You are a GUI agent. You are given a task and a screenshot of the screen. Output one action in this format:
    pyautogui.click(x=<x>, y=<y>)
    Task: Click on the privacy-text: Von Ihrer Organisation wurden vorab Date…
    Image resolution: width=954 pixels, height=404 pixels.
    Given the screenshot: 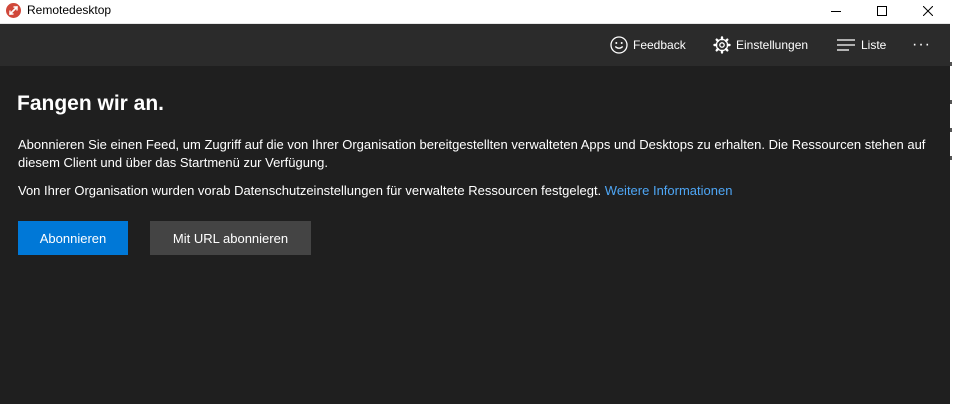 What is the action you would take?
    pyautogui.click(x=310, y=190)
    